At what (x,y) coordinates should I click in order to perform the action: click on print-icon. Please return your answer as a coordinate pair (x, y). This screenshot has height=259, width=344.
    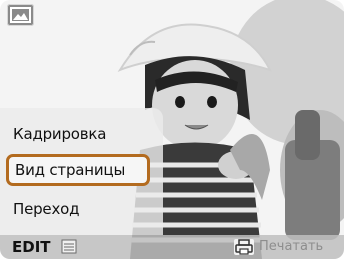
    Looking at the image, I should click on (244, 247).